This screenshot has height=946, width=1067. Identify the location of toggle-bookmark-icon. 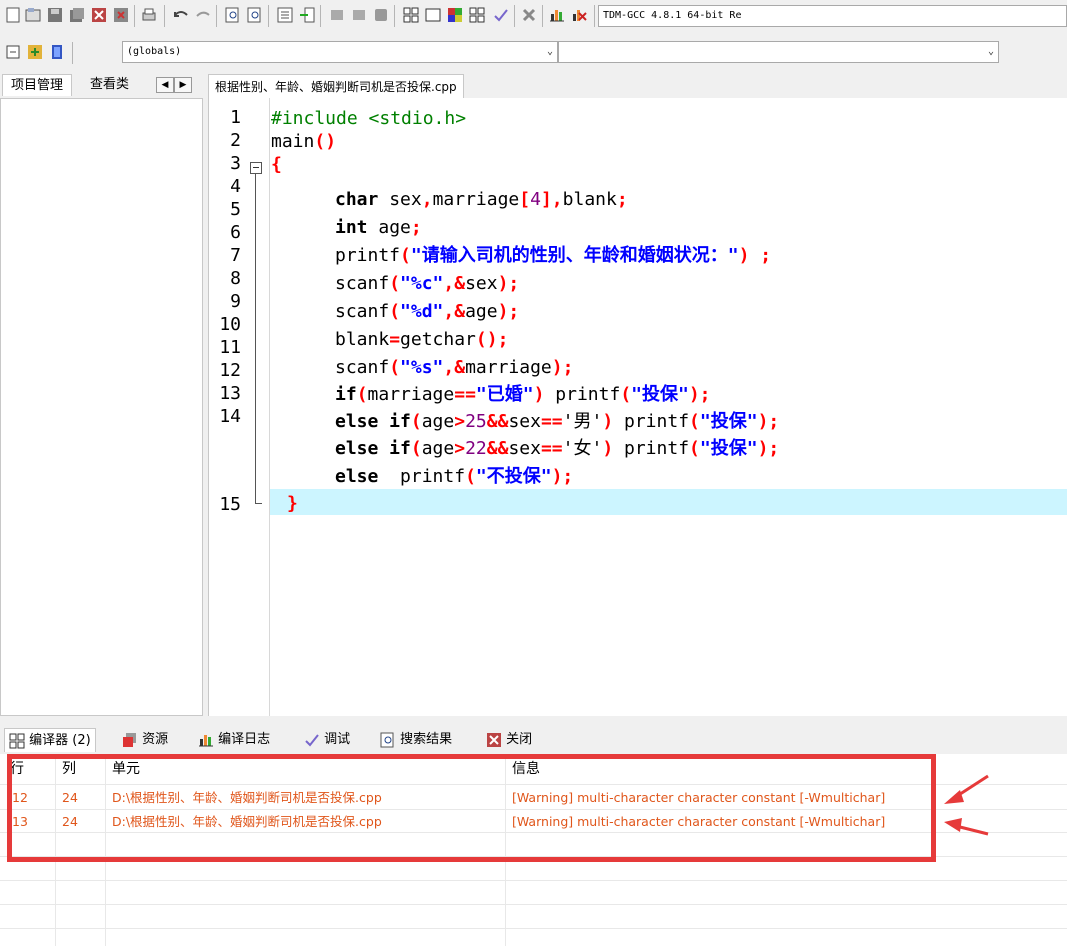
(381, 15).